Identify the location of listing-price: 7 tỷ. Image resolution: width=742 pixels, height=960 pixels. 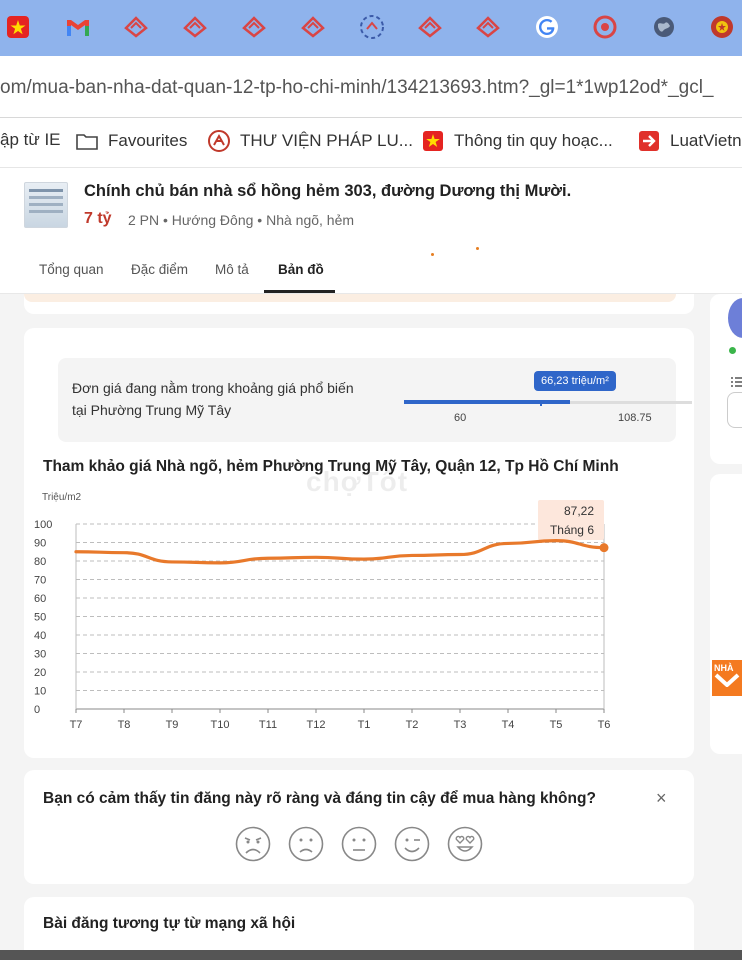
(98, 218).